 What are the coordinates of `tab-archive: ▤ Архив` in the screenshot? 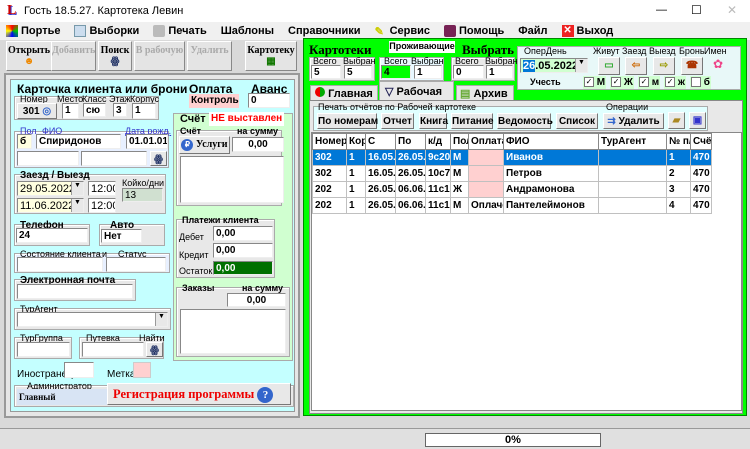 It's located at (485, 93).